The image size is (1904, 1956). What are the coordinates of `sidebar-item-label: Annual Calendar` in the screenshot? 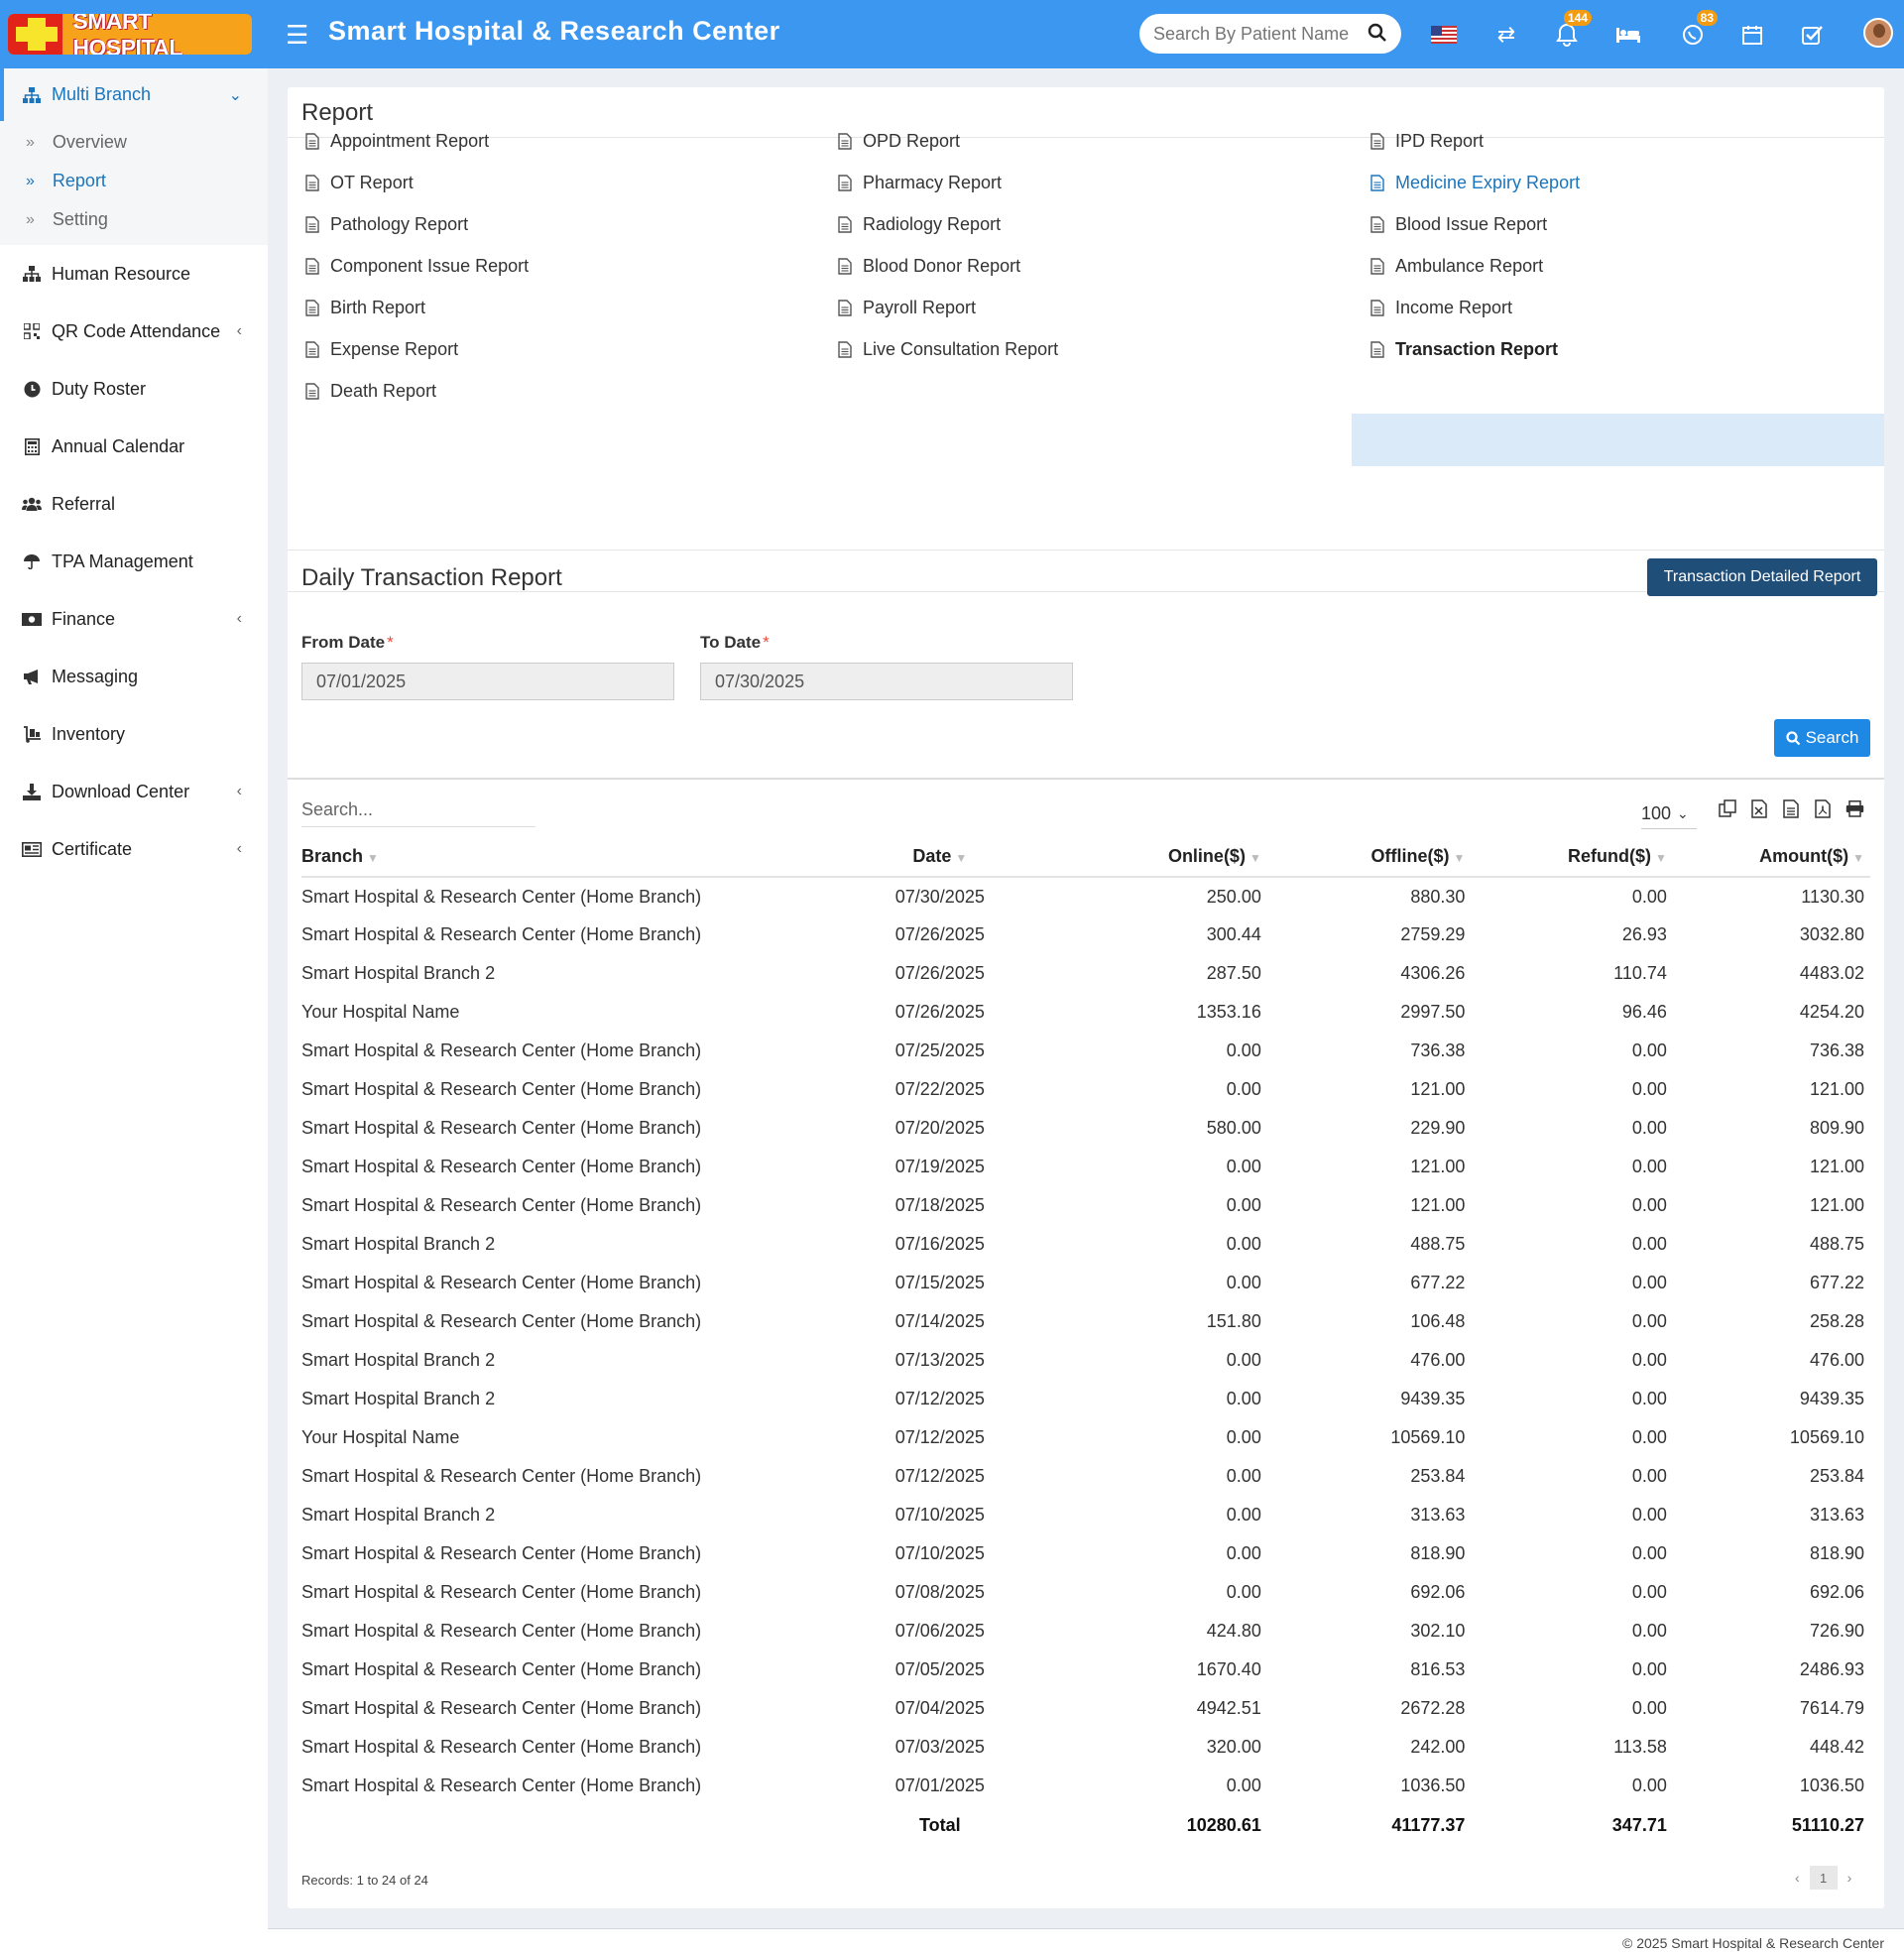 It's located at (118, 445).